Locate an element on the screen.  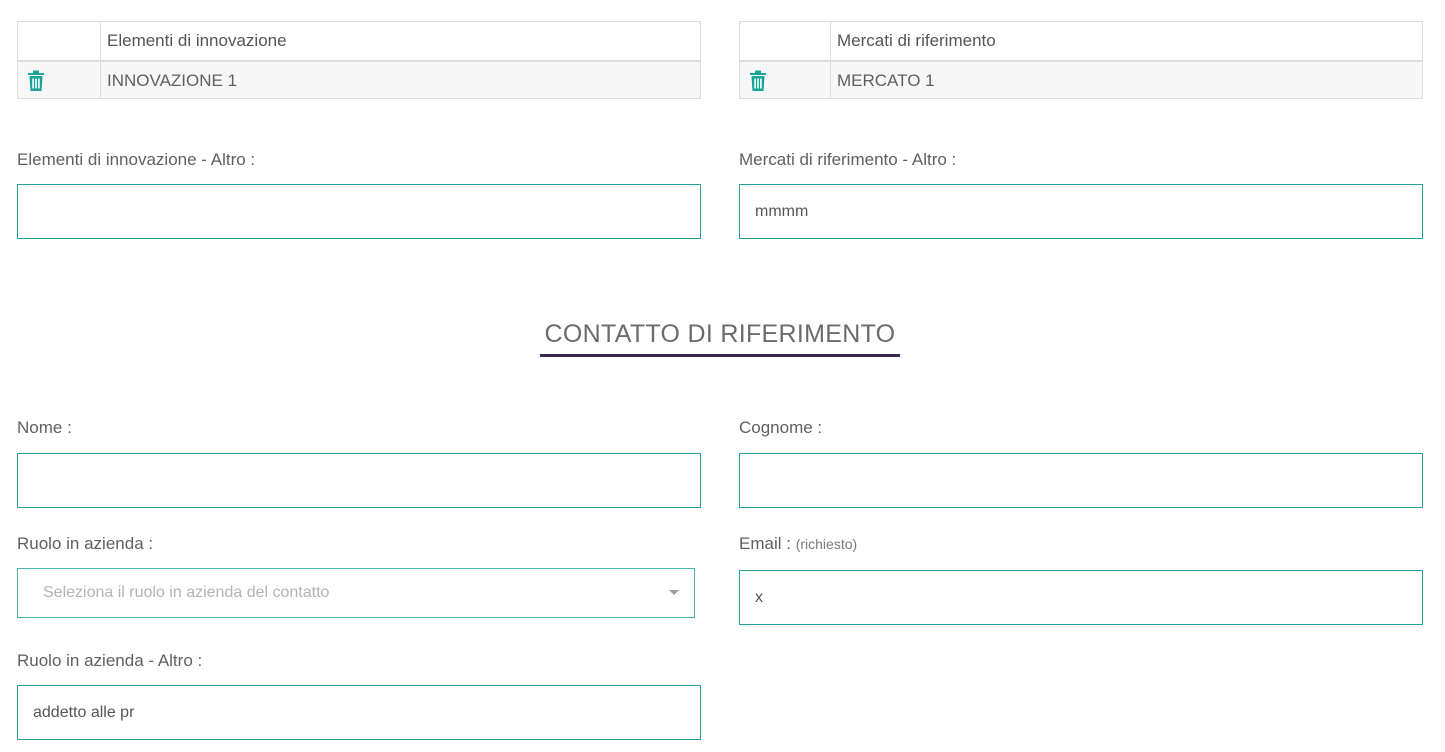
role-label: Ruolo in azienda : is located at coordinates (85, 543).